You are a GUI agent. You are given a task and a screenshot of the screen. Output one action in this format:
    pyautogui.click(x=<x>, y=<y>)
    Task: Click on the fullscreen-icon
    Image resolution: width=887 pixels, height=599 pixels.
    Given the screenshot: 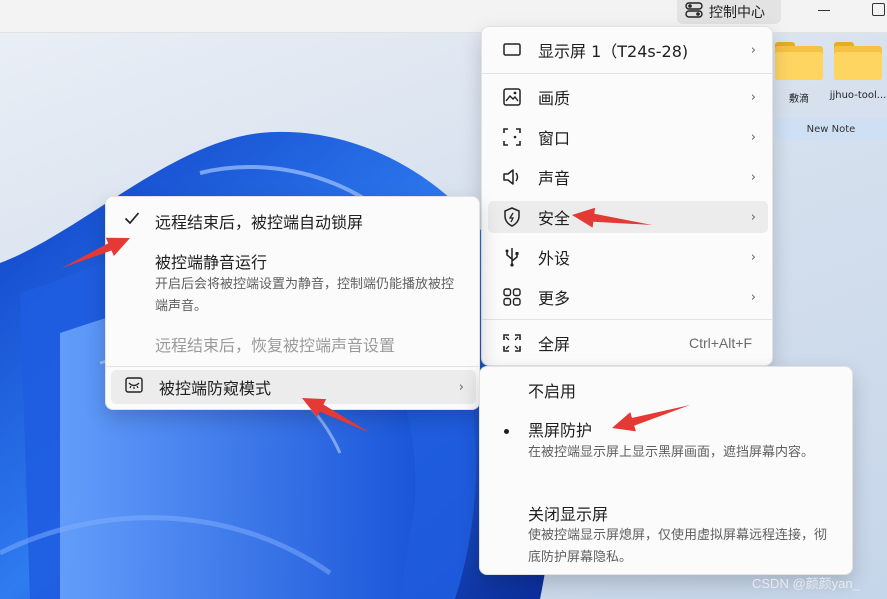 What is the action you would take?
    pyautogui.click(x=512, y=343)
    